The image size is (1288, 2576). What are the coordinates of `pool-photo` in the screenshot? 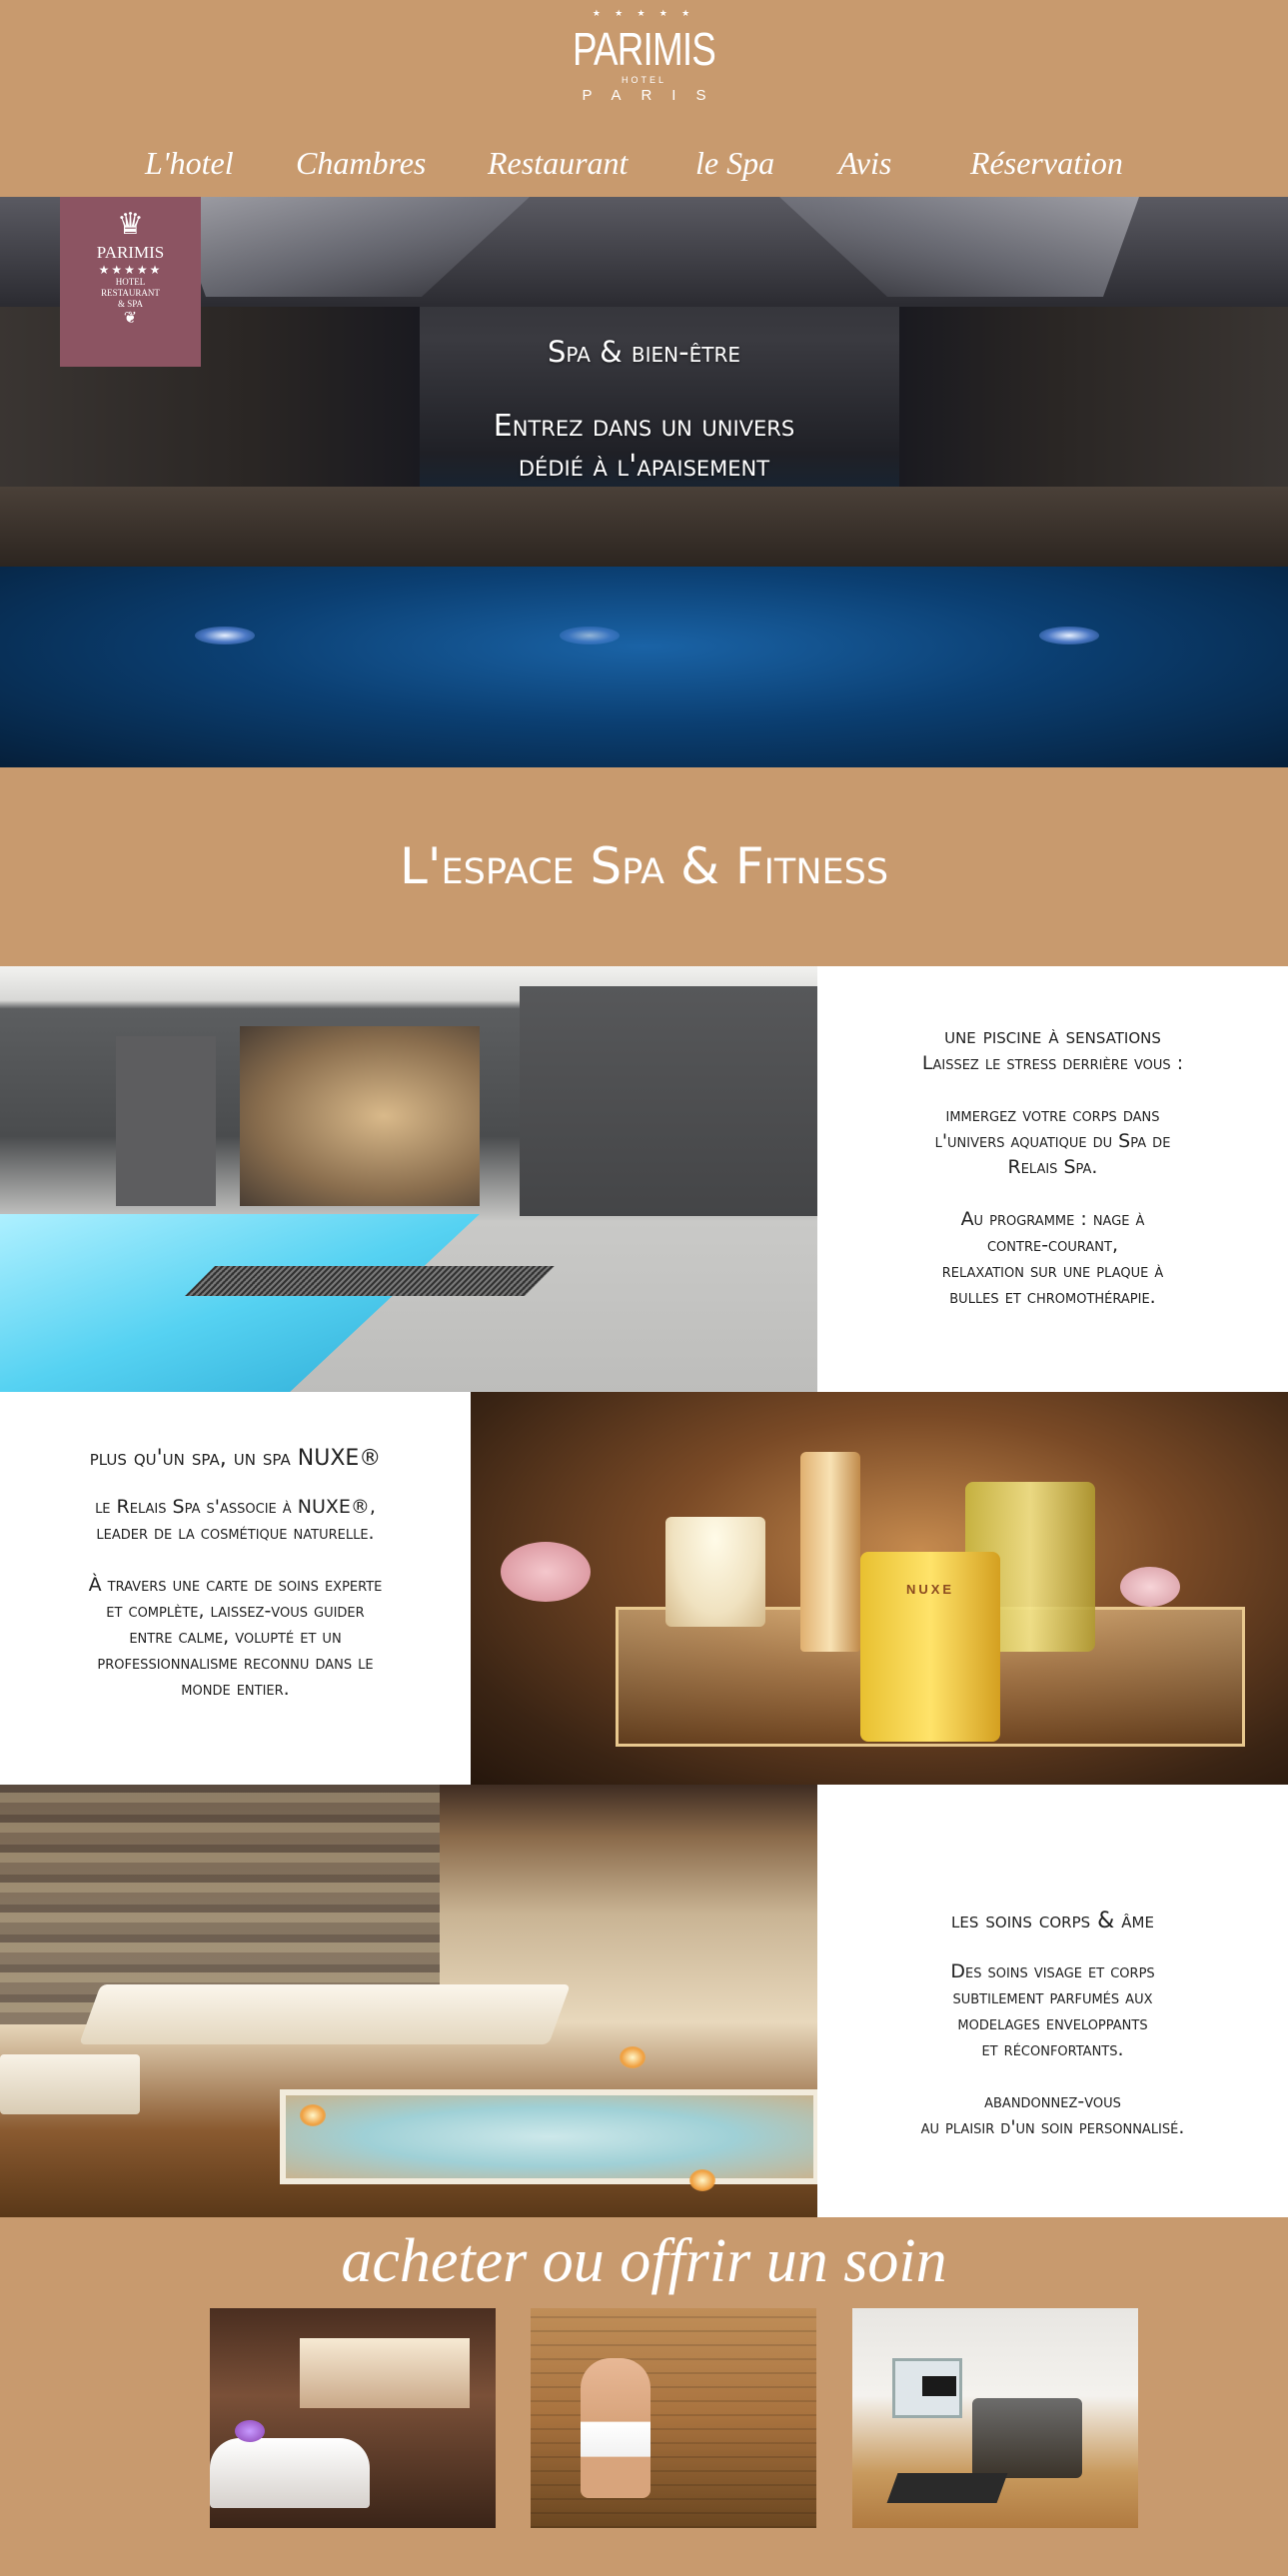 It's located at (408, 1179).